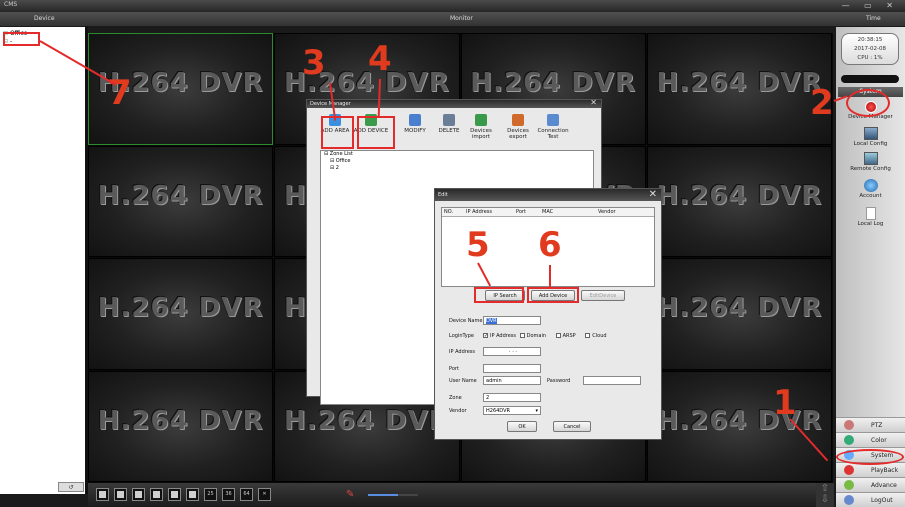 Image resolution: width=905 pixels, height=507 pixels. What do you see at coordinates (518, 127) in the screenshot?
I see `toolbar-devices-export-button: Devices export` at bounding box center [518, 127].